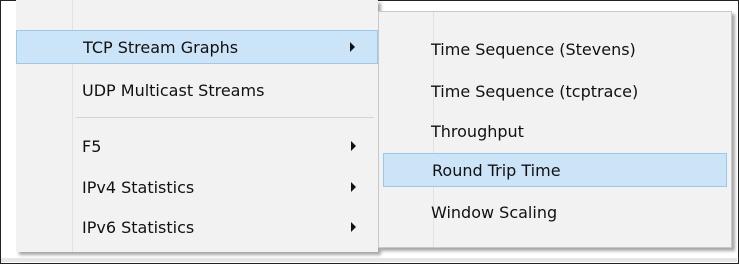 This screenshot has width=739, height=264. What do you see at coordinates (92, 146) in the screenshot?
I see `menu-item-label: F5` at bounding box center [92, 146].